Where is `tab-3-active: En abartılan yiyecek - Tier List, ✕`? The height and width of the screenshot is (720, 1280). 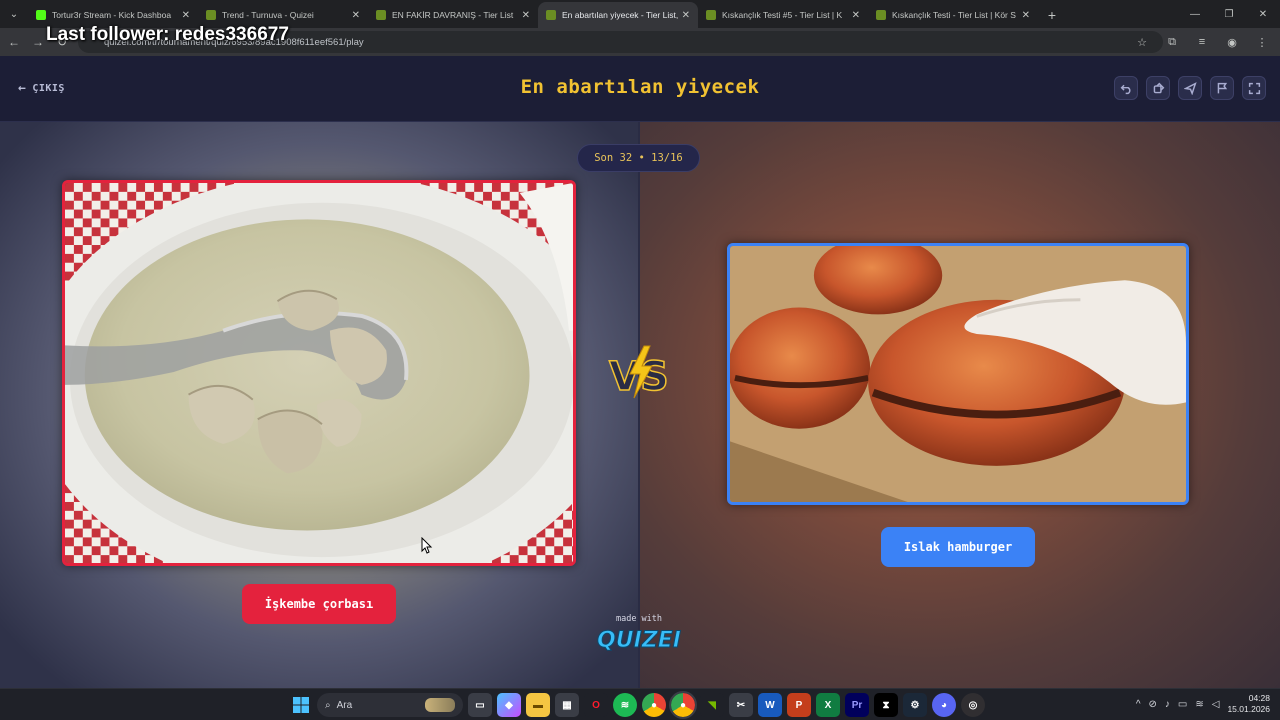 tab-3-active: En abartılan yiyecek - Tier List, ✕ is located at coordinates (618, 15).